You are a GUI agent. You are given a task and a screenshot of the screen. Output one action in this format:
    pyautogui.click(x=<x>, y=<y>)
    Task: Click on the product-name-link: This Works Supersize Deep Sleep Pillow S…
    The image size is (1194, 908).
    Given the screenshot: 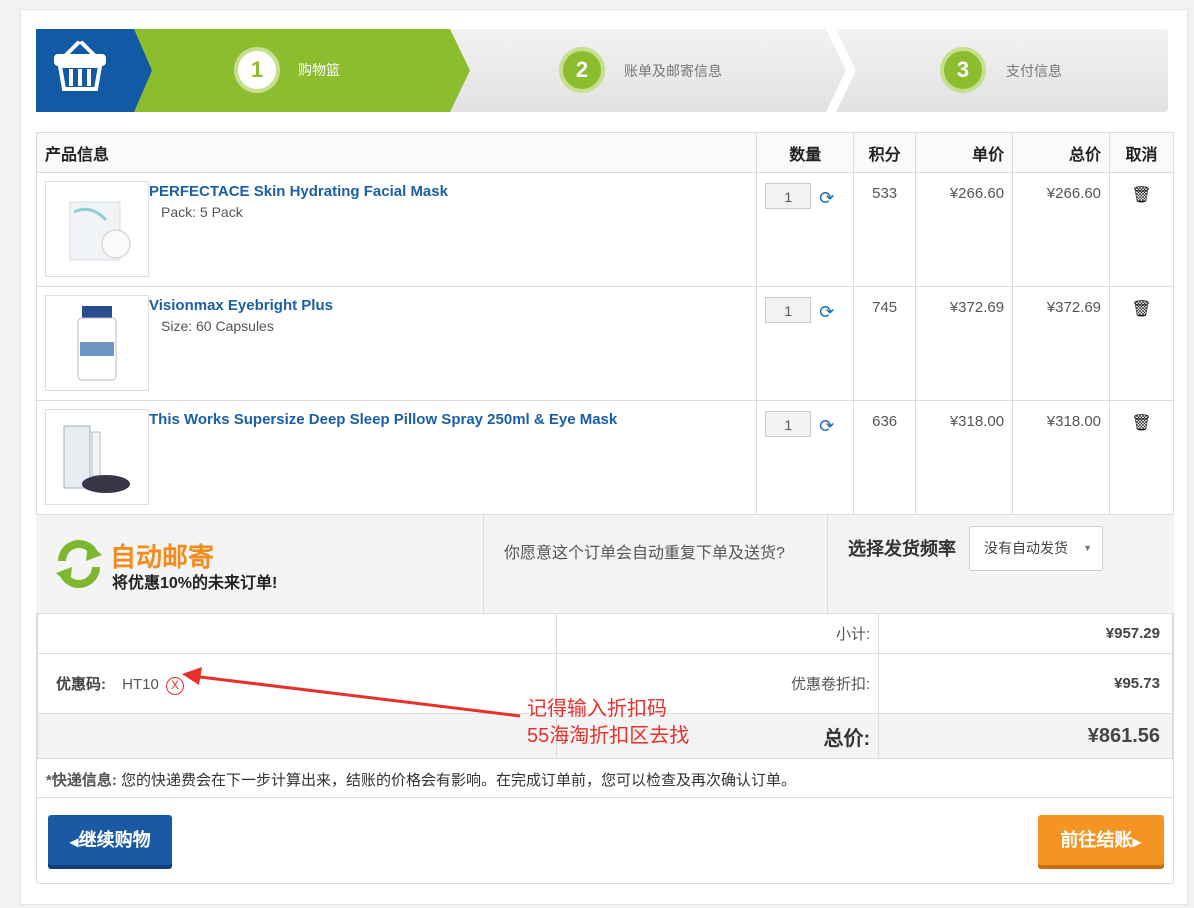 What is the action you would take?
    pyautogui.click(x=452, y=419)
    